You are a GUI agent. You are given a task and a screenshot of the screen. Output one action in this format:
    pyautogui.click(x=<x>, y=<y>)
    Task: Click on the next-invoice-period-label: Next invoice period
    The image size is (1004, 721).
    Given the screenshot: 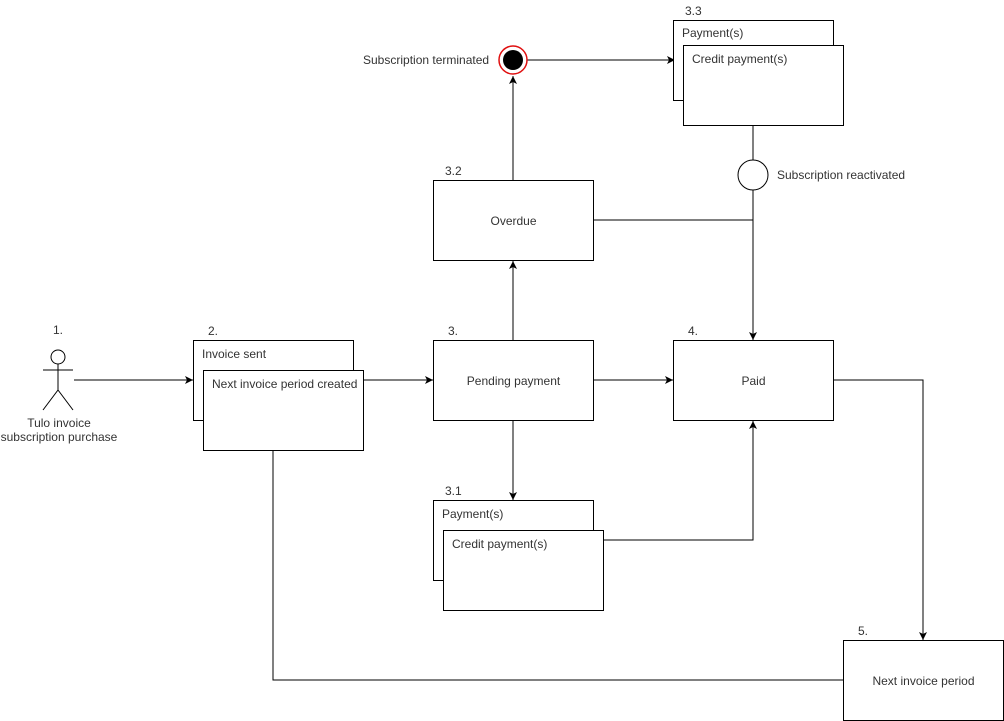 What is the action you would take?
    pyautogui.click(x=923, y=680)
    